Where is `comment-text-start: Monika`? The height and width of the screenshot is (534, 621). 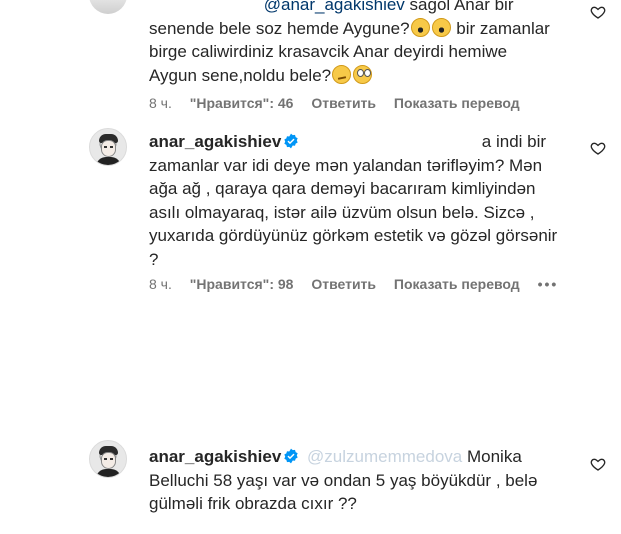
comment-text-start: Monika is located at coordinates (494, 456).